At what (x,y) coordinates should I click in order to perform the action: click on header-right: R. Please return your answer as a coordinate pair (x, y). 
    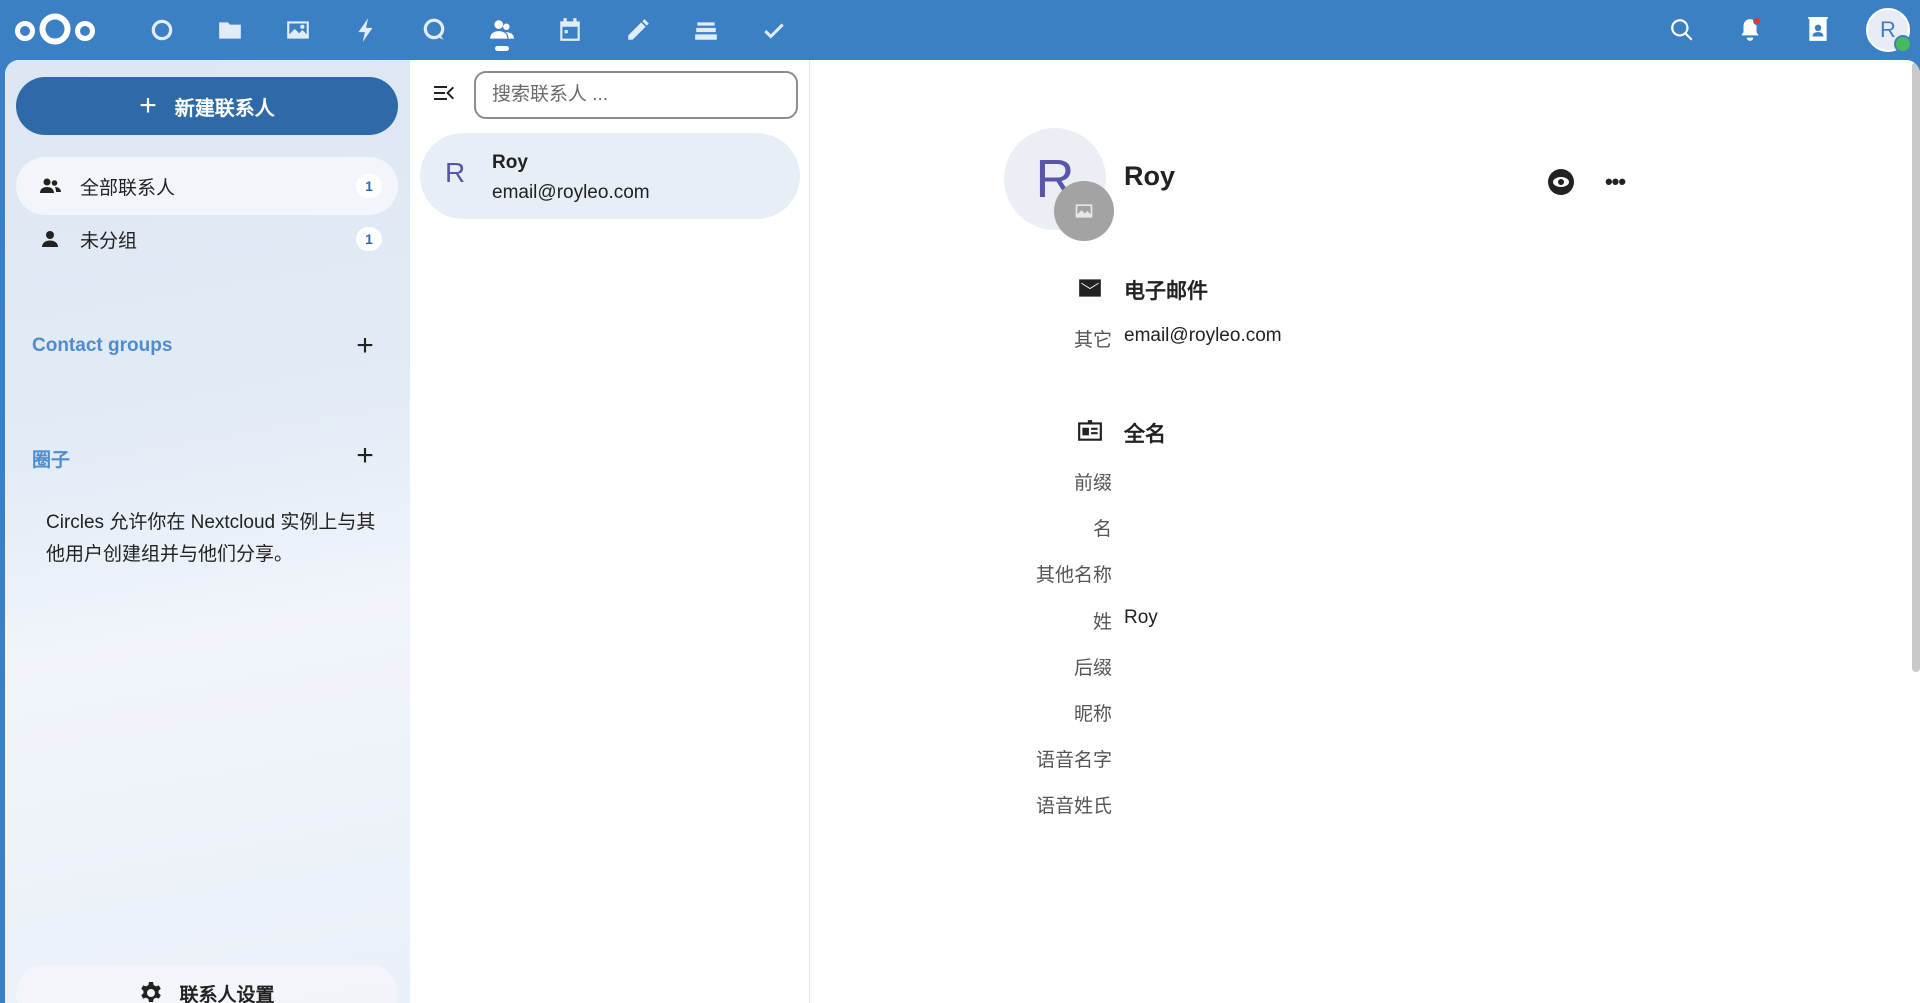
    Looking at the image, I should click on (1784, 30).